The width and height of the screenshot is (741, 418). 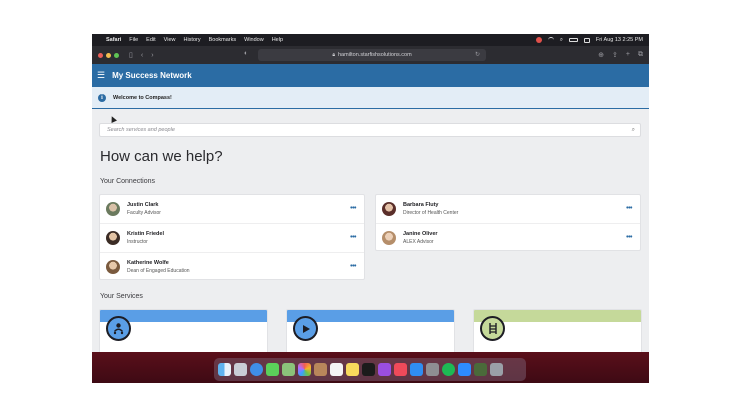 I want to click on maps-icon, so click(x=288, y=369).